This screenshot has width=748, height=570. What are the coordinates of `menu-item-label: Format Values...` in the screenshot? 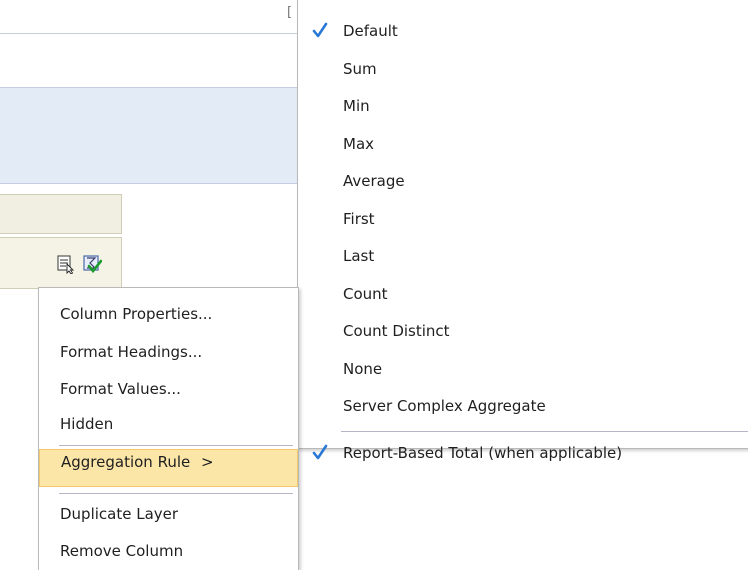 It's located at (120, 389).